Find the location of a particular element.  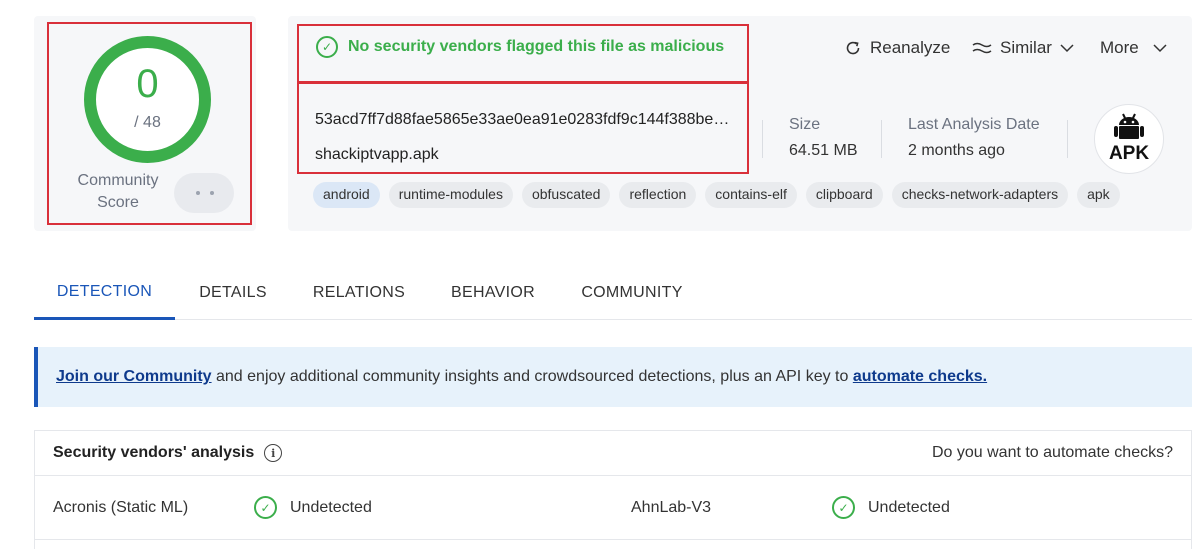

tag-android: android is located at coordinates (346, 195).